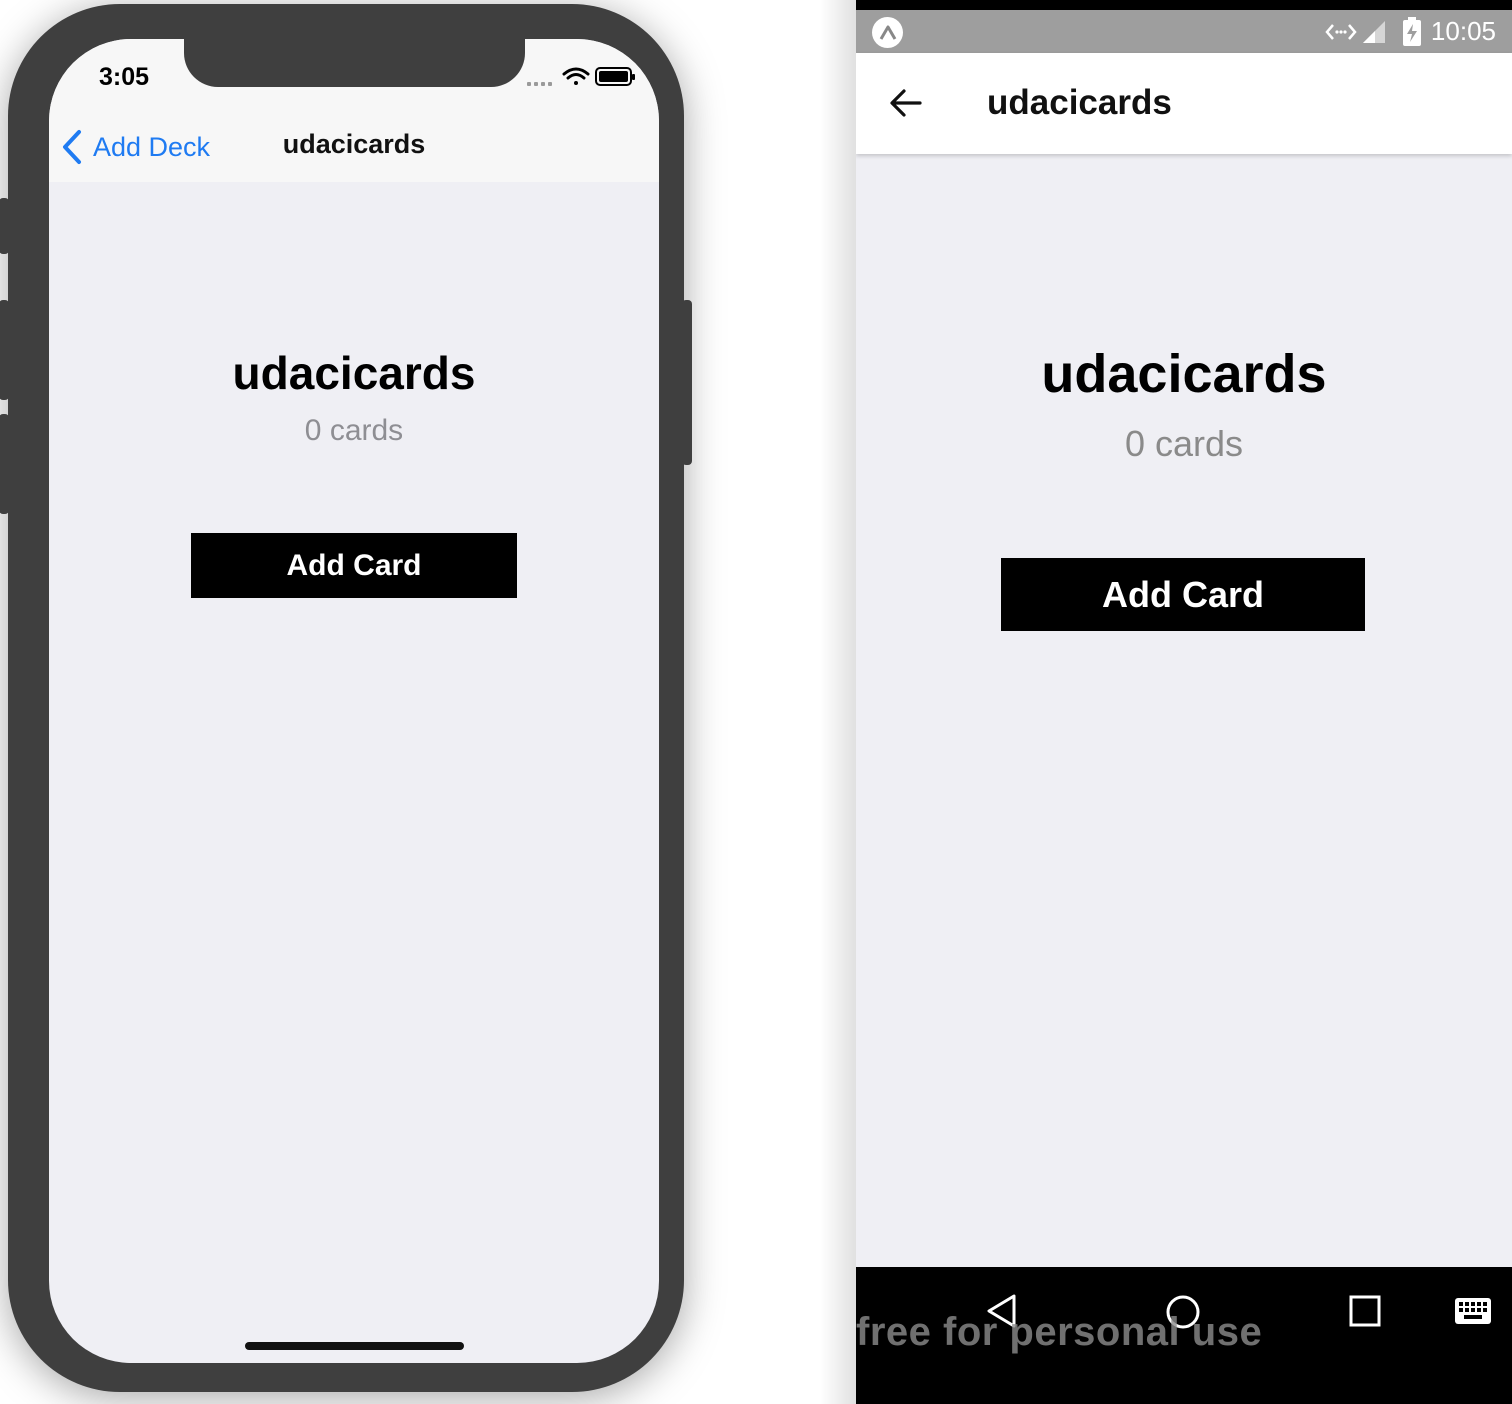 This screenshot has height=1404, width=1512. I want to click on android-app-bar: udacicards, so click(1184, 103).